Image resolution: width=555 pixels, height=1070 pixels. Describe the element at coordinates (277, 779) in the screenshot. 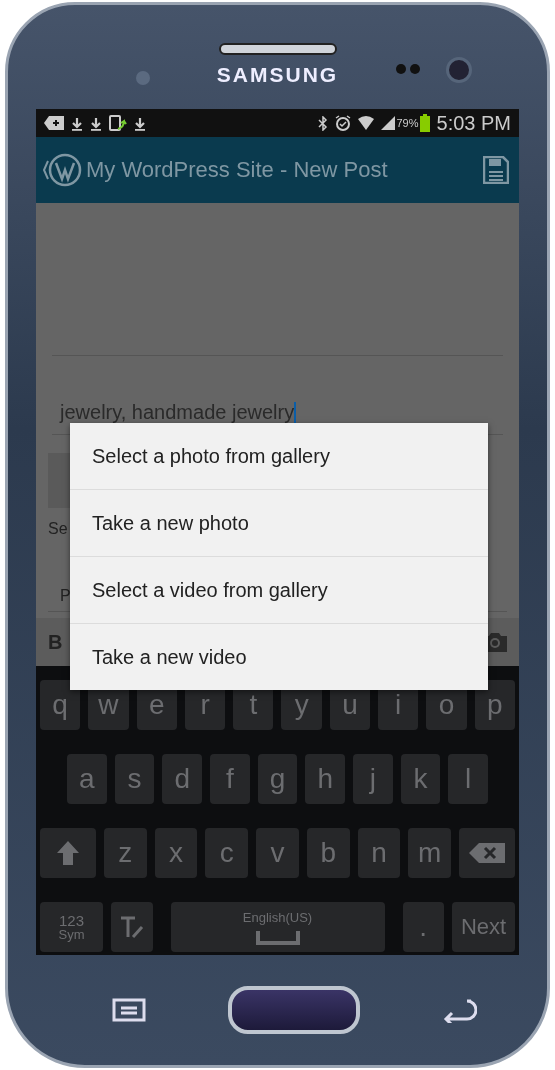

I see `keyboard-key: g` at that location.